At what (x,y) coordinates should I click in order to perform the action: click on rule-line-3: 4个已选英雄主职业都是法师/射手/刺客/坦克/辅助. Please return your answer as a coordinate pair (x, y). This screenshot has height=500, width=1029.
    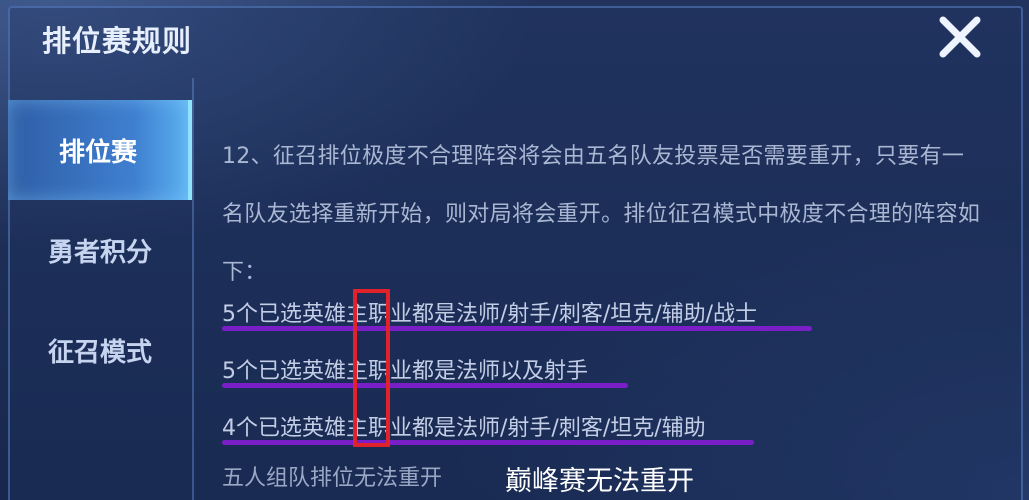
    Looking at the image, I should click on (464, 428).